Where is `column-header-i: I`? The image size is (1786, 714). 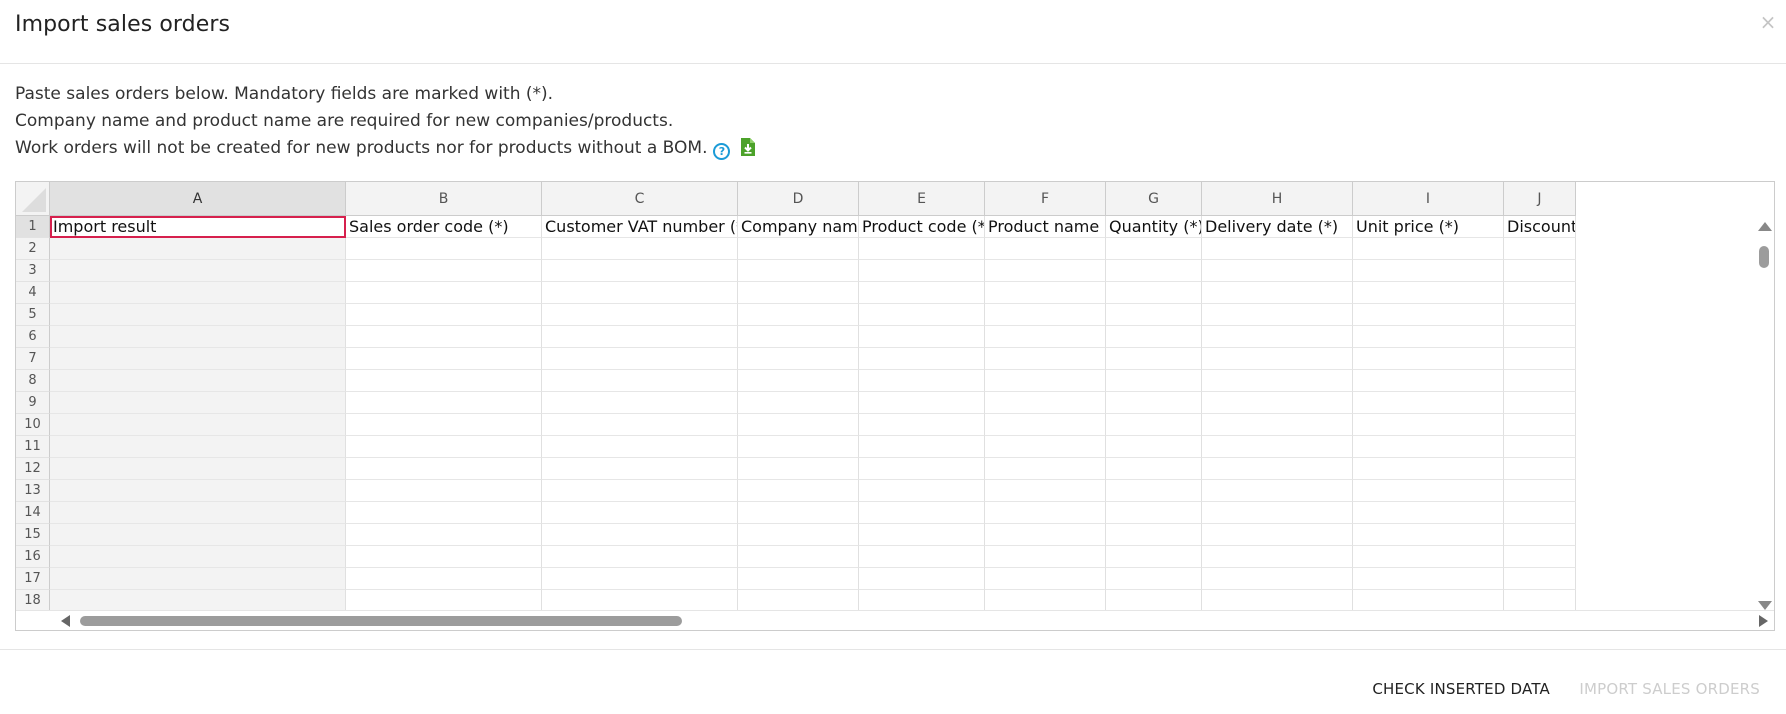 column-header-i: I is located at coordinates (1428, 199).